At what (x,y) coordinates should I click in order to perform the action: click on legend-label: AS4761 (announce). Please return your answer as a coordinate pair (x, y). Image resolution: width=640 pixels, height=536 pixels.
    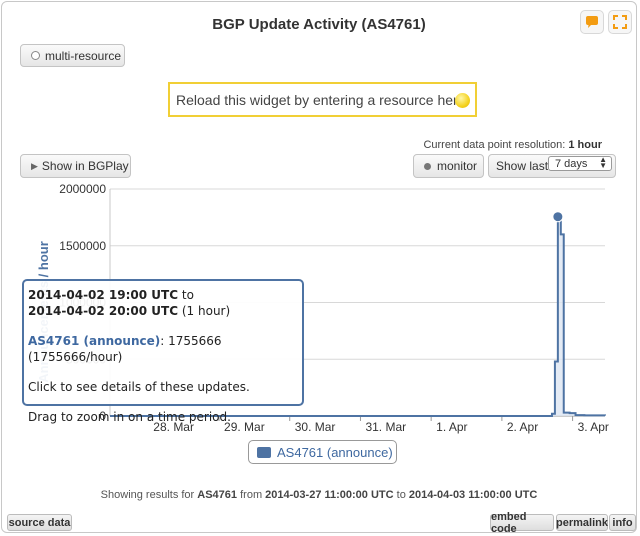
    Looking at the image, I should click on (335, 452).